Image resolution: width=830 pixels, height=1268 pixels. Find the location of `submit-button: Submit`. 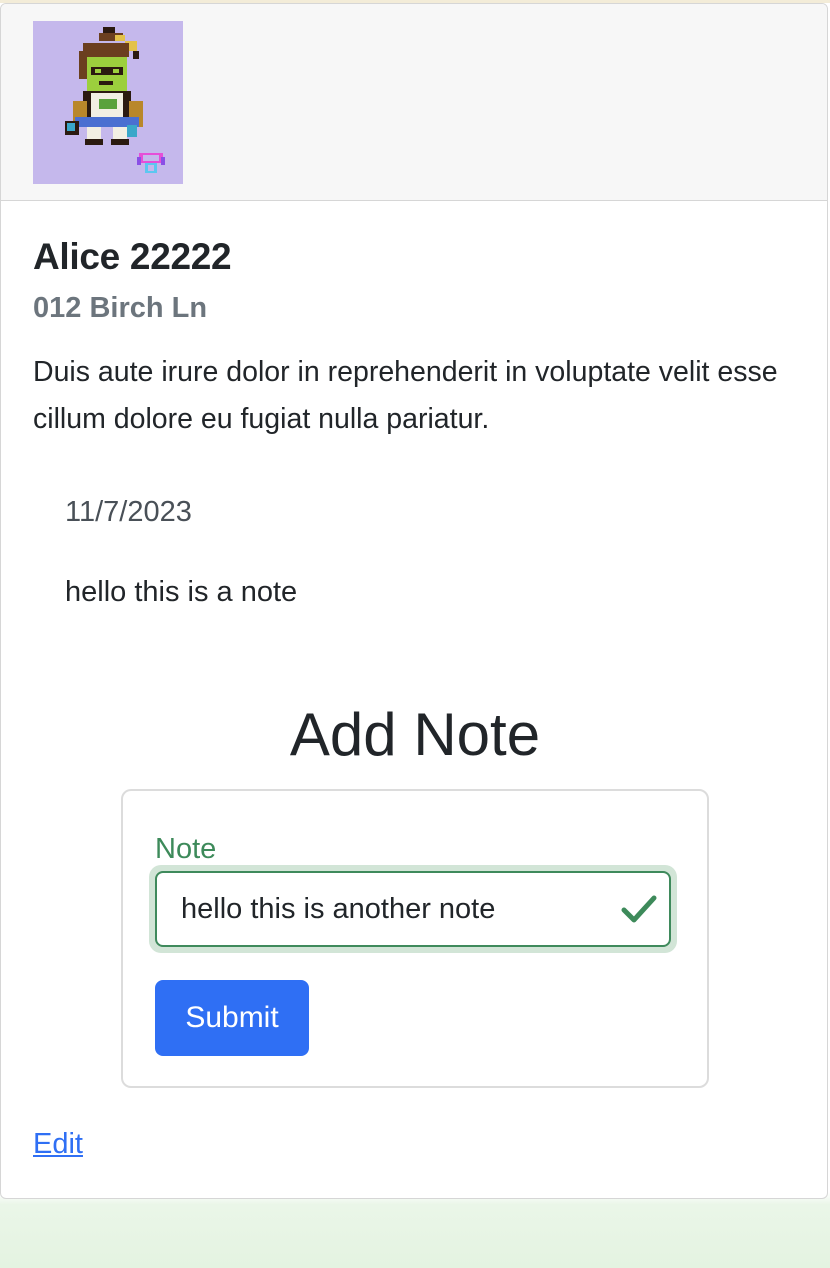

submit-button: Submit is located at coordinates (232, 1018).